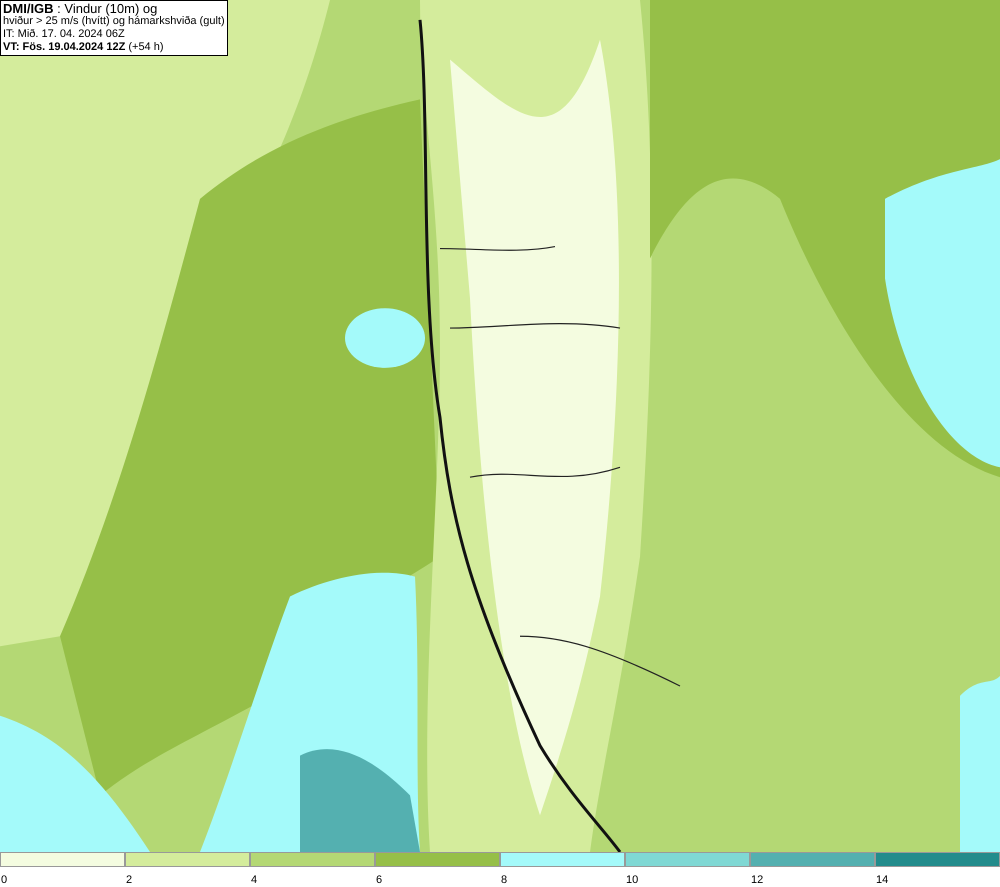 This screenshot has height=887, width=1000. Describe the element at coordinates (64, 34) in the screenshot. I see `info-text: IT: Mið. 17. 04. 2024 06Z` at that location.